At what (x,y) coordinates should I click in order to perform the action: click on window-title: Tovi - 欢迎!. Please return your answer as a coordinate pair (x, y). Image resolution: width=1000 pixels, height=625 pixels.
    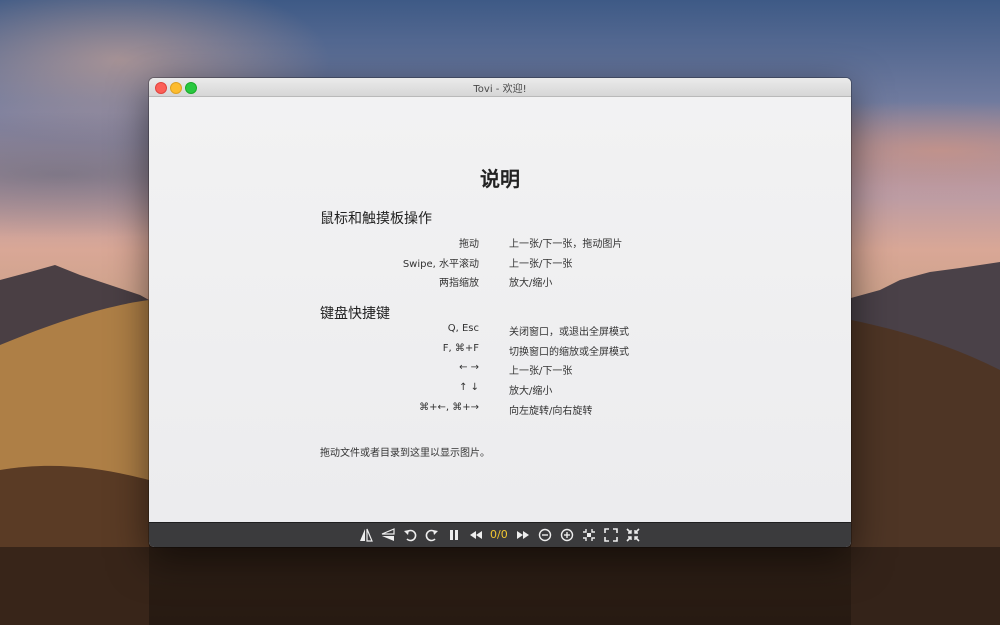
    Looking at the image, I should click on (500, 89).